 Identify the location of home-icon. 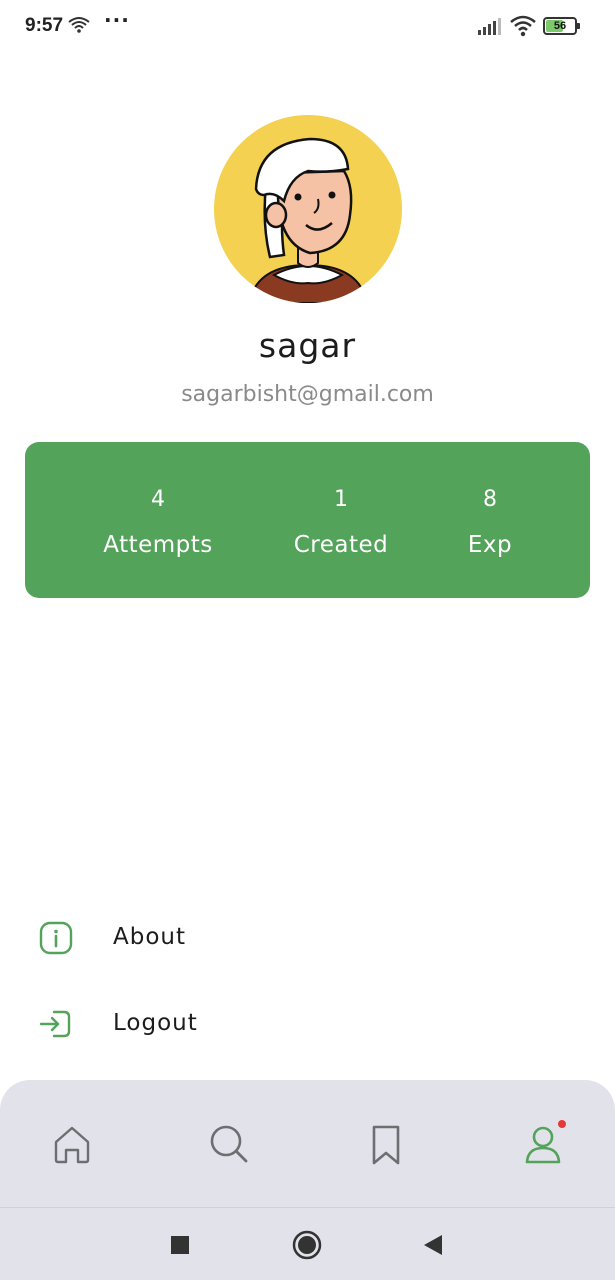
(72, 1145).